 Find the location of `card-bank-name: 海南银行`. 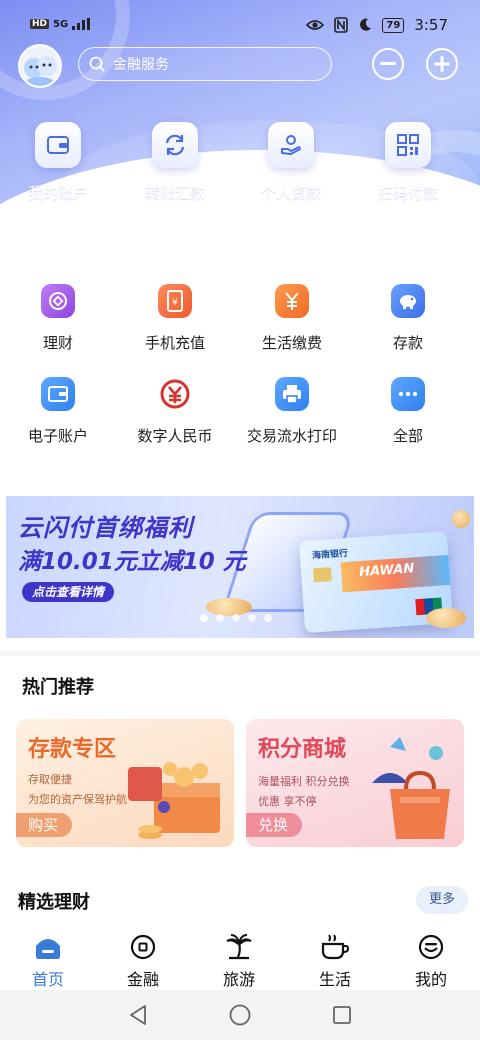

card-bank-name: 海南银行 is located at coordinates (330, 555).